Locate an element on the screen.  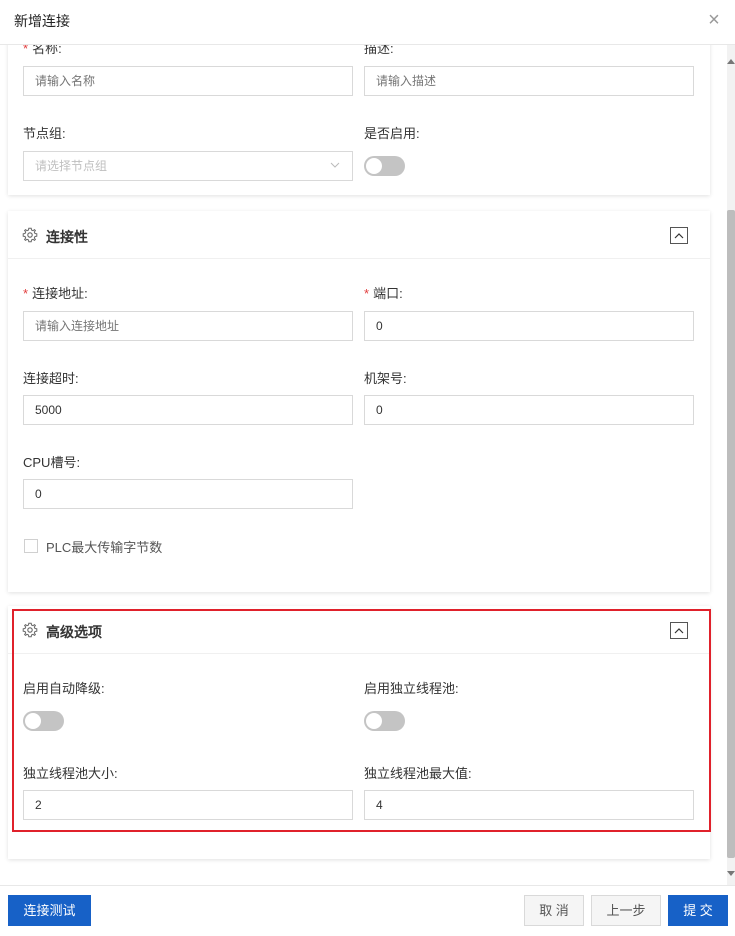
address-input is located at coordinates (188, 326).